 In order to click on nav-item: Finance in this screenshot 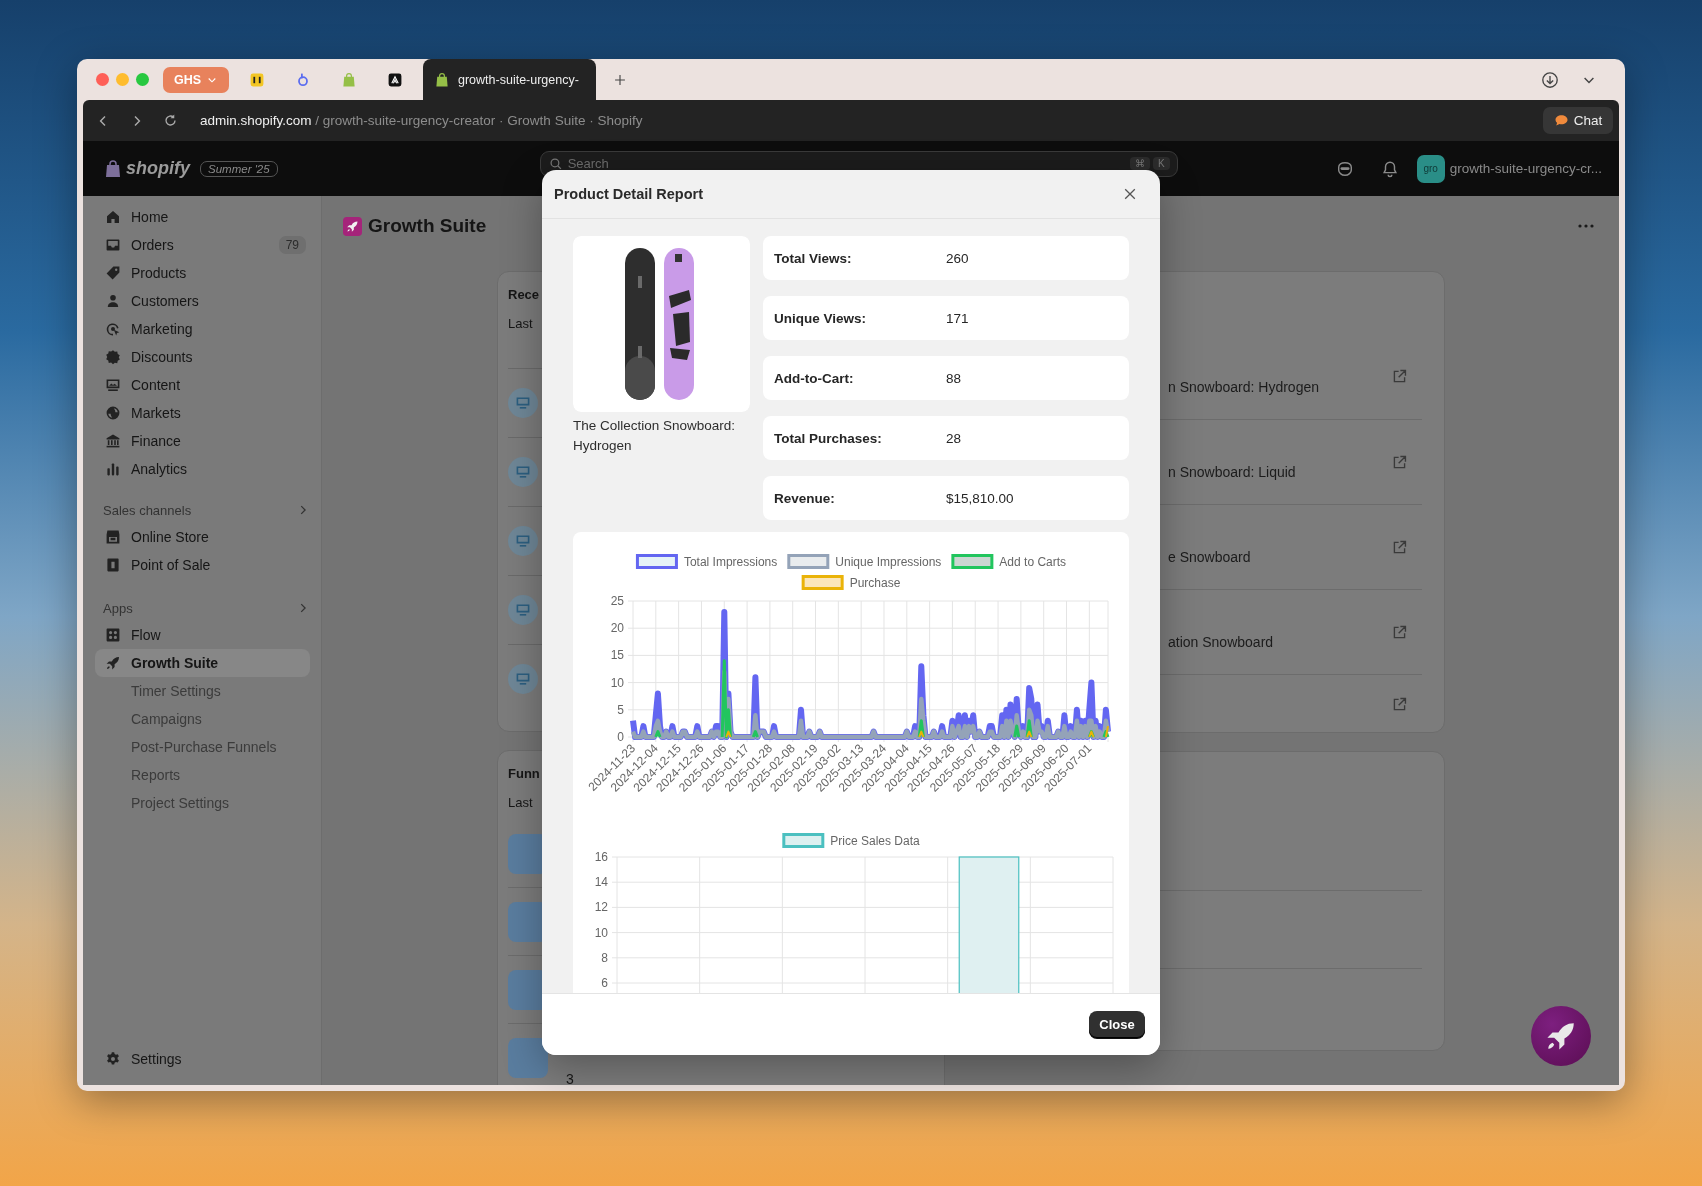, I will do `click(202, 441)`.